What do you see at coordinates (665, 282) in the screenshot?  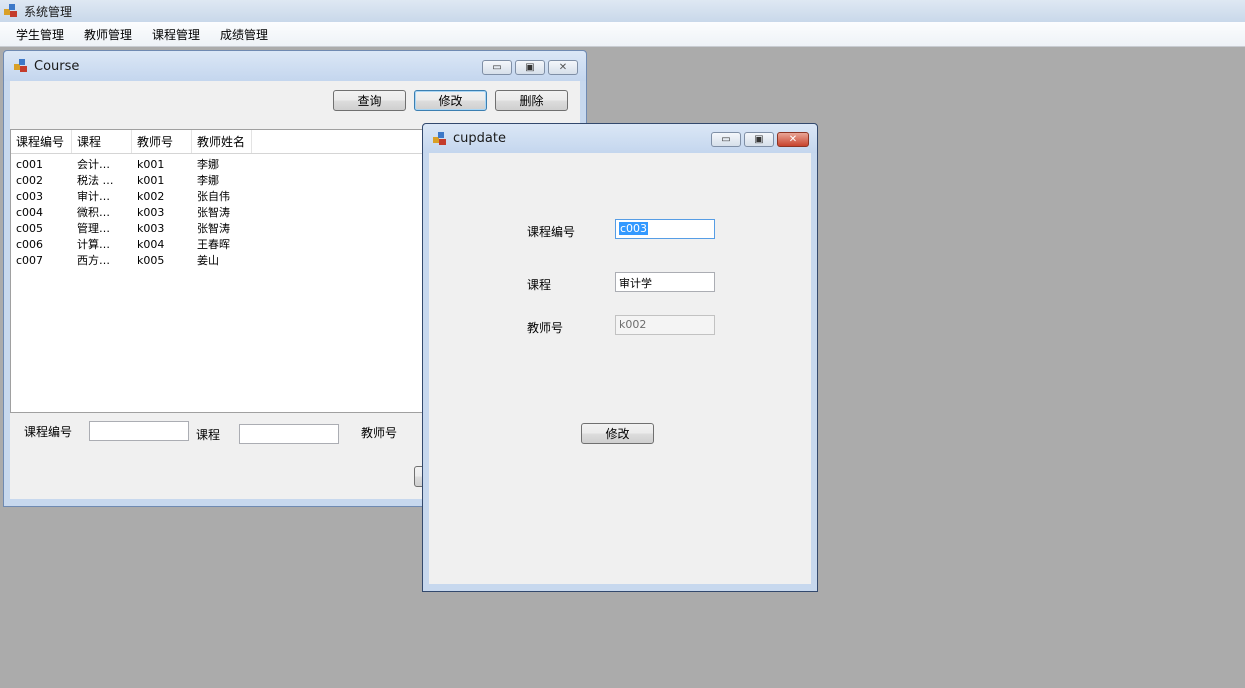 I see `cupdate-course-input: 审计学` at bounding box center [665, 282].